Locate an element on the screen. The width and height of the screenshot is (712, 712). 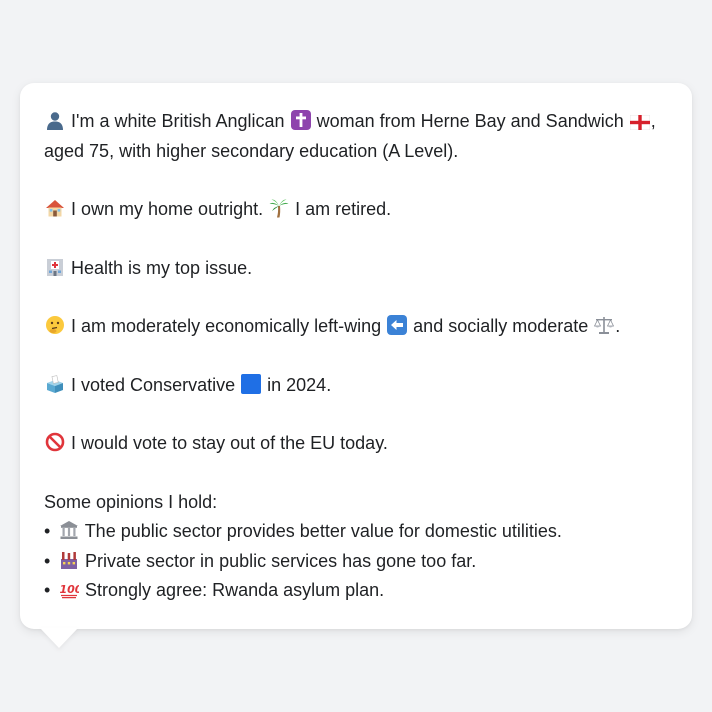
svg-text: 100 is located at coordinates (70, 589).